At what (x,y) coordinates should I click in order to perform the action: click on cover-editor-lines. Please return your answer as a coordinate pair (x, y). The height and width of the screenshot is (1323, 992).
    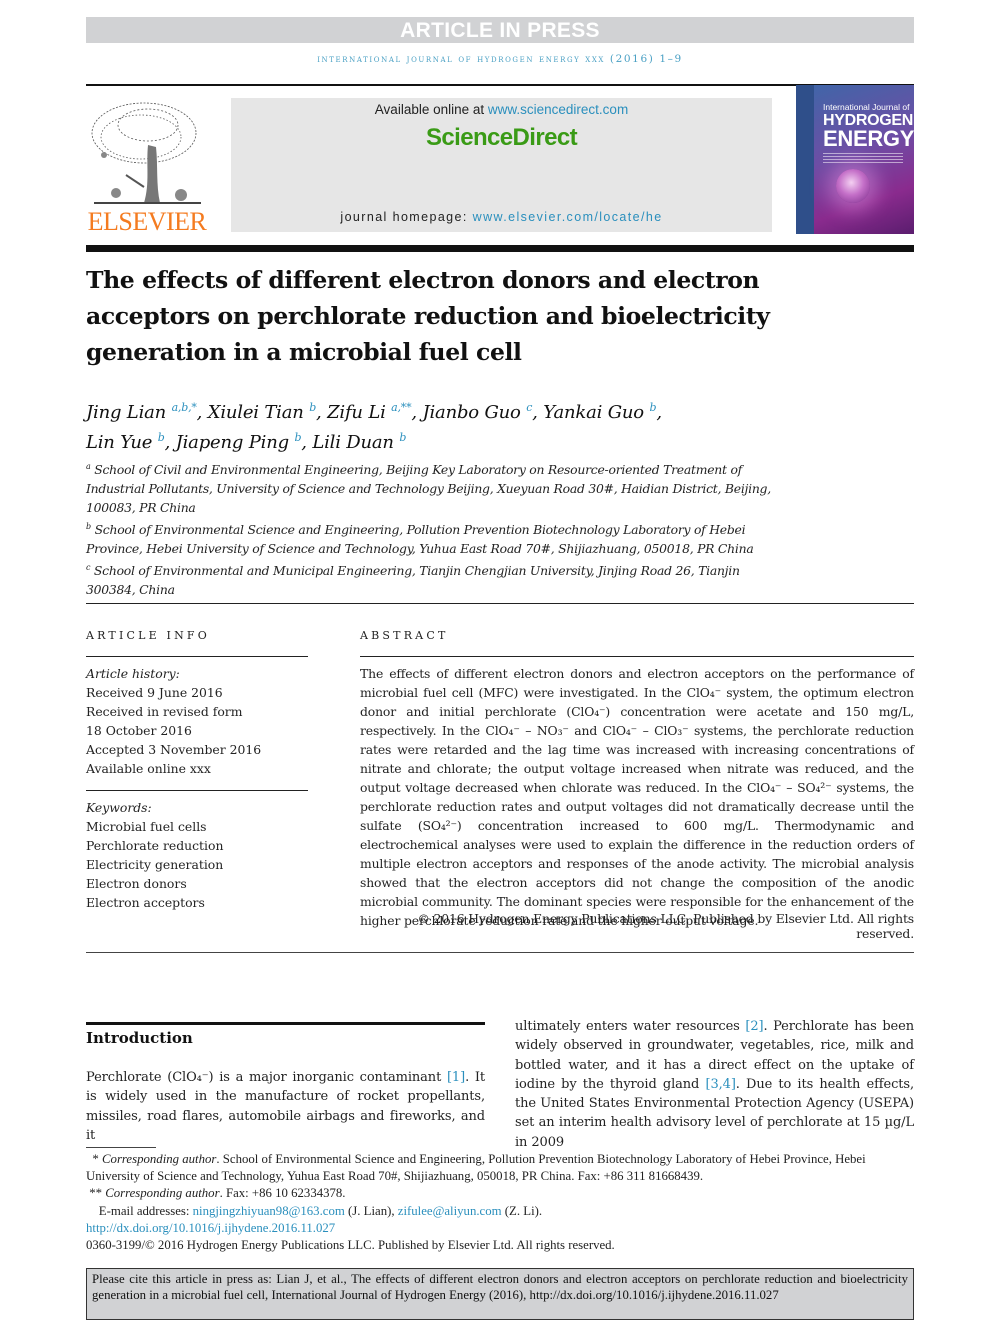
    Looking at the image, I should click on (863, 159).